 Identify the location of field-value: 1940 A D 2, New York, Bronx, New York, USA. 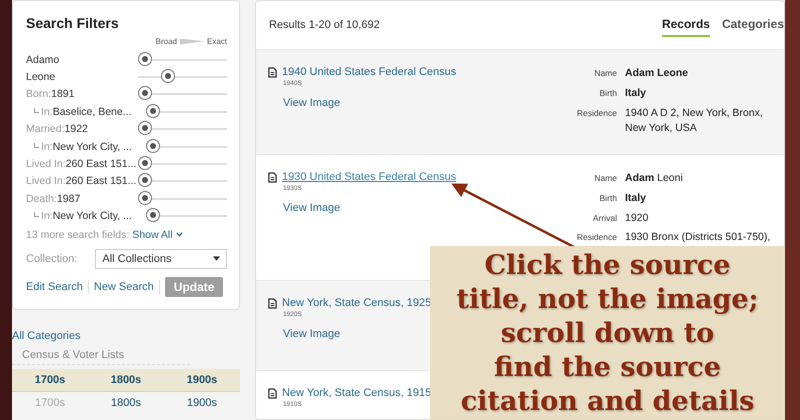
(694, 121).